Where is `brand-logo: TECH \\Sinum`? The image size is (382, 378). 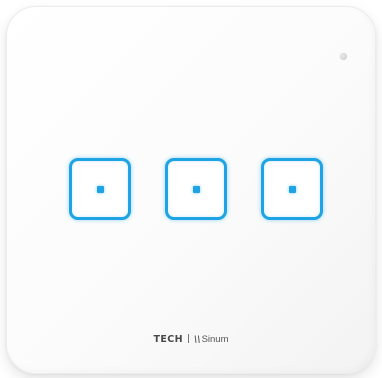 brand-logo: TECH \\Sinum is located at coordinates (191, 340).